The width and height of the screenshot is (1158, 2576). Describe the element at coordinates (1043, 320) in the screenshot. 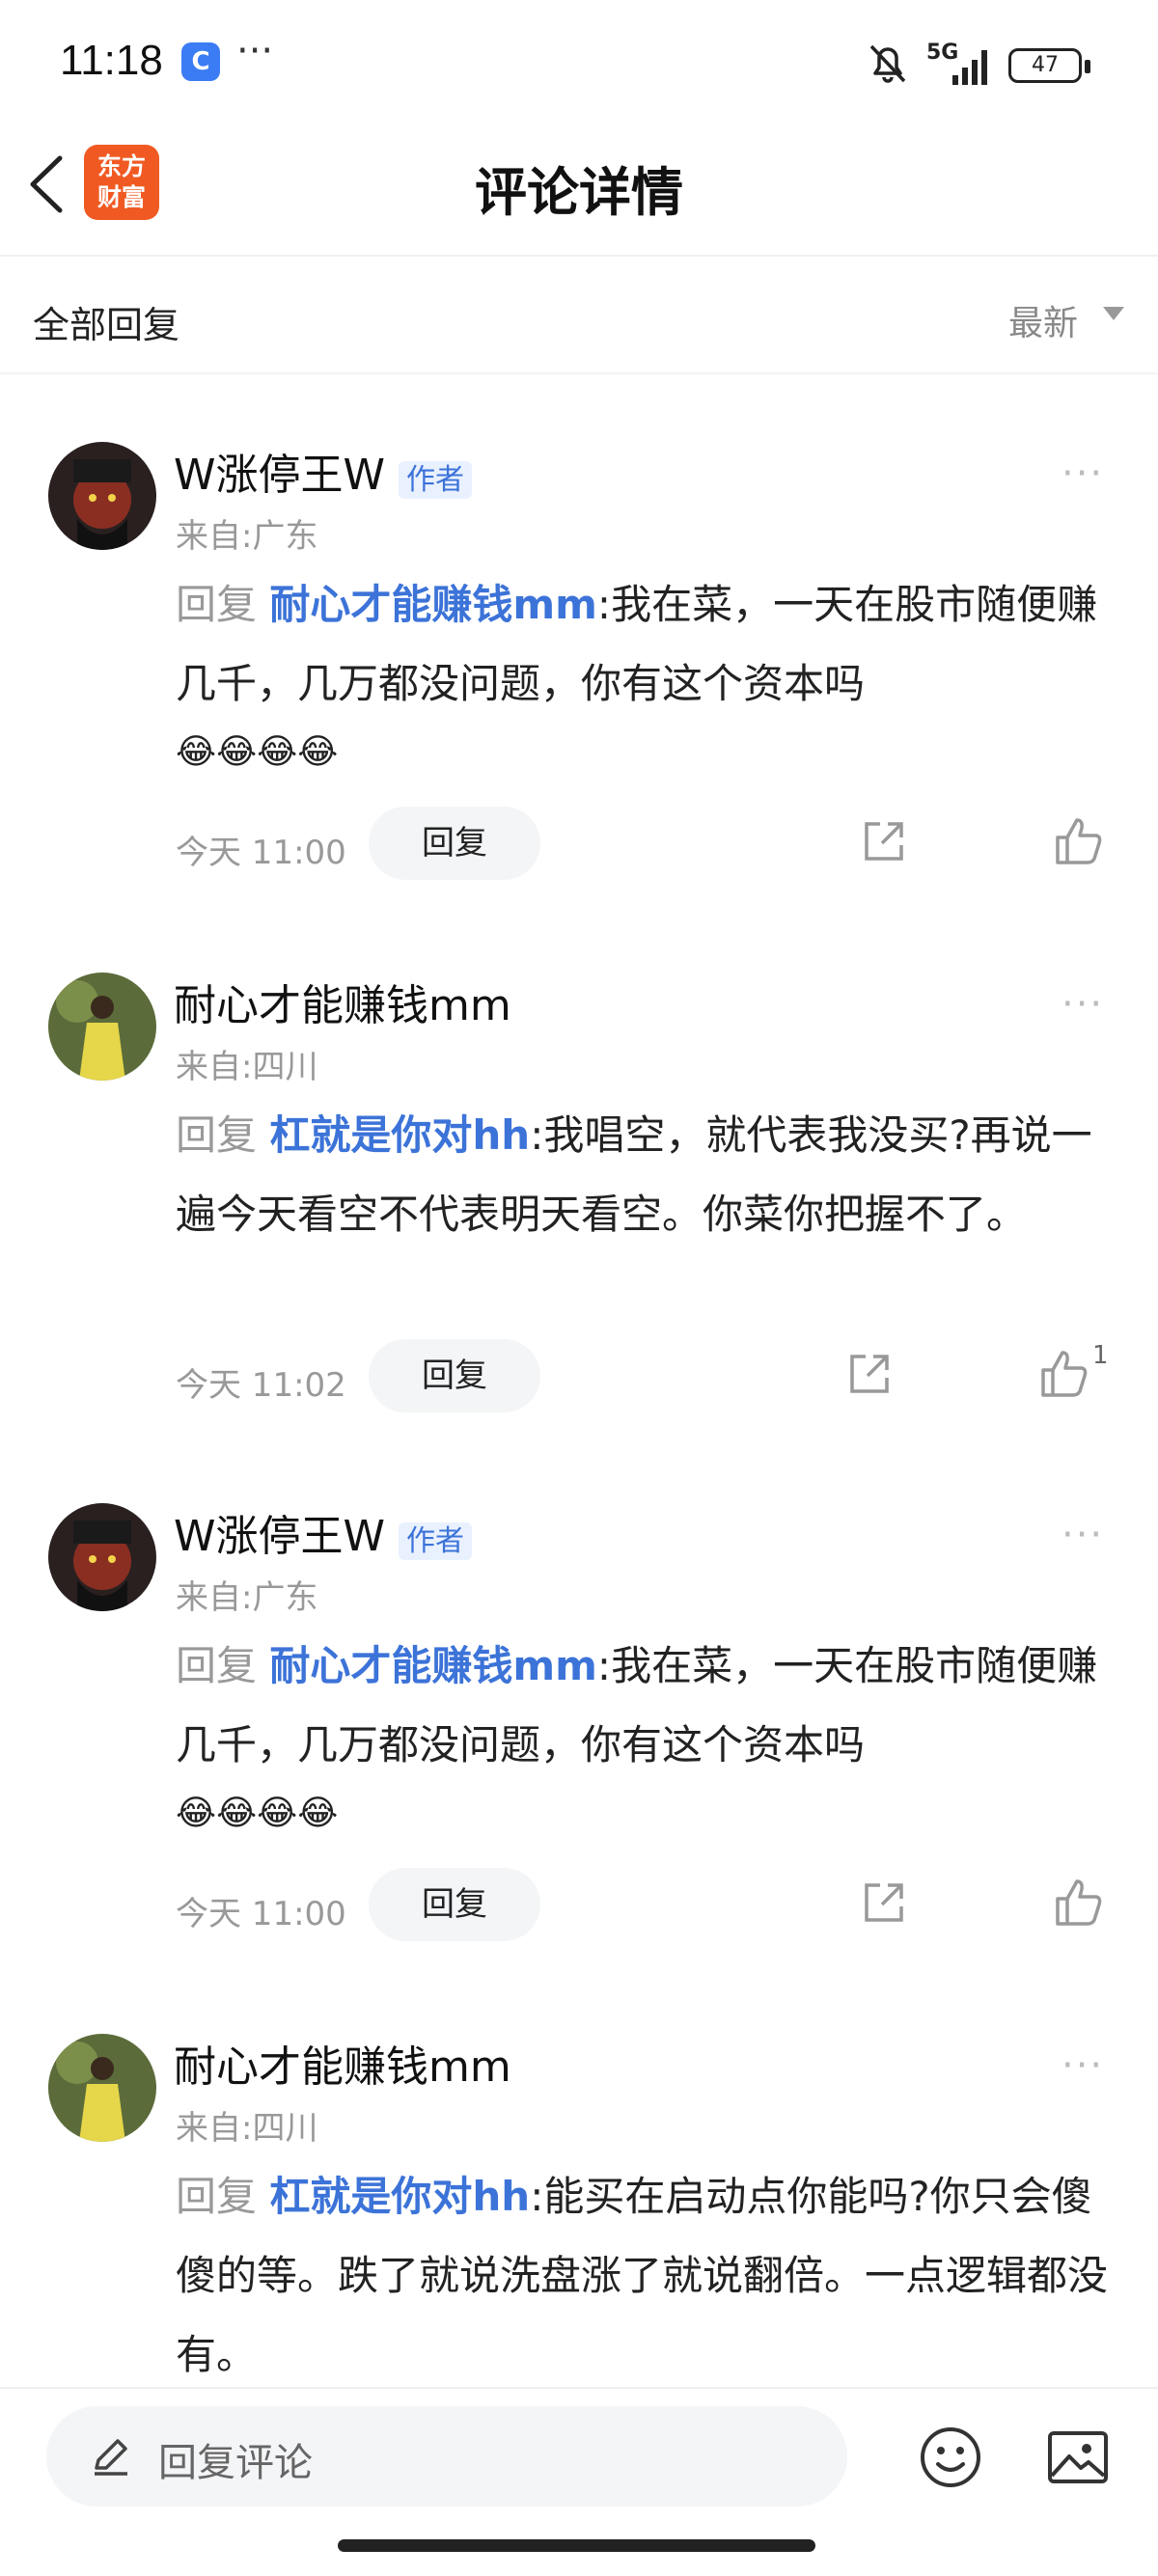

I see `sort-dropdown: 最新` at that location.